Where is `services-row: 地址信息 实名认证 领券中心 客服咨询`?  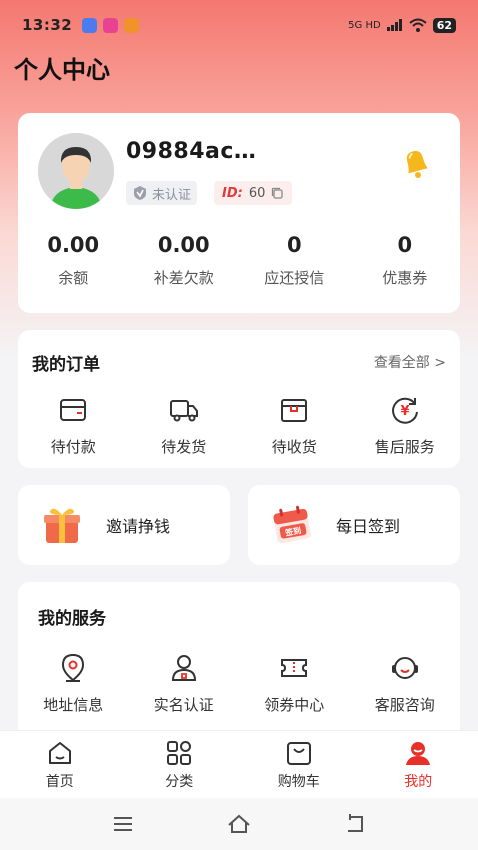
services-row: 地址信息 实名认证 领券中心 客服咨询 is located at coordinates (239, 683).